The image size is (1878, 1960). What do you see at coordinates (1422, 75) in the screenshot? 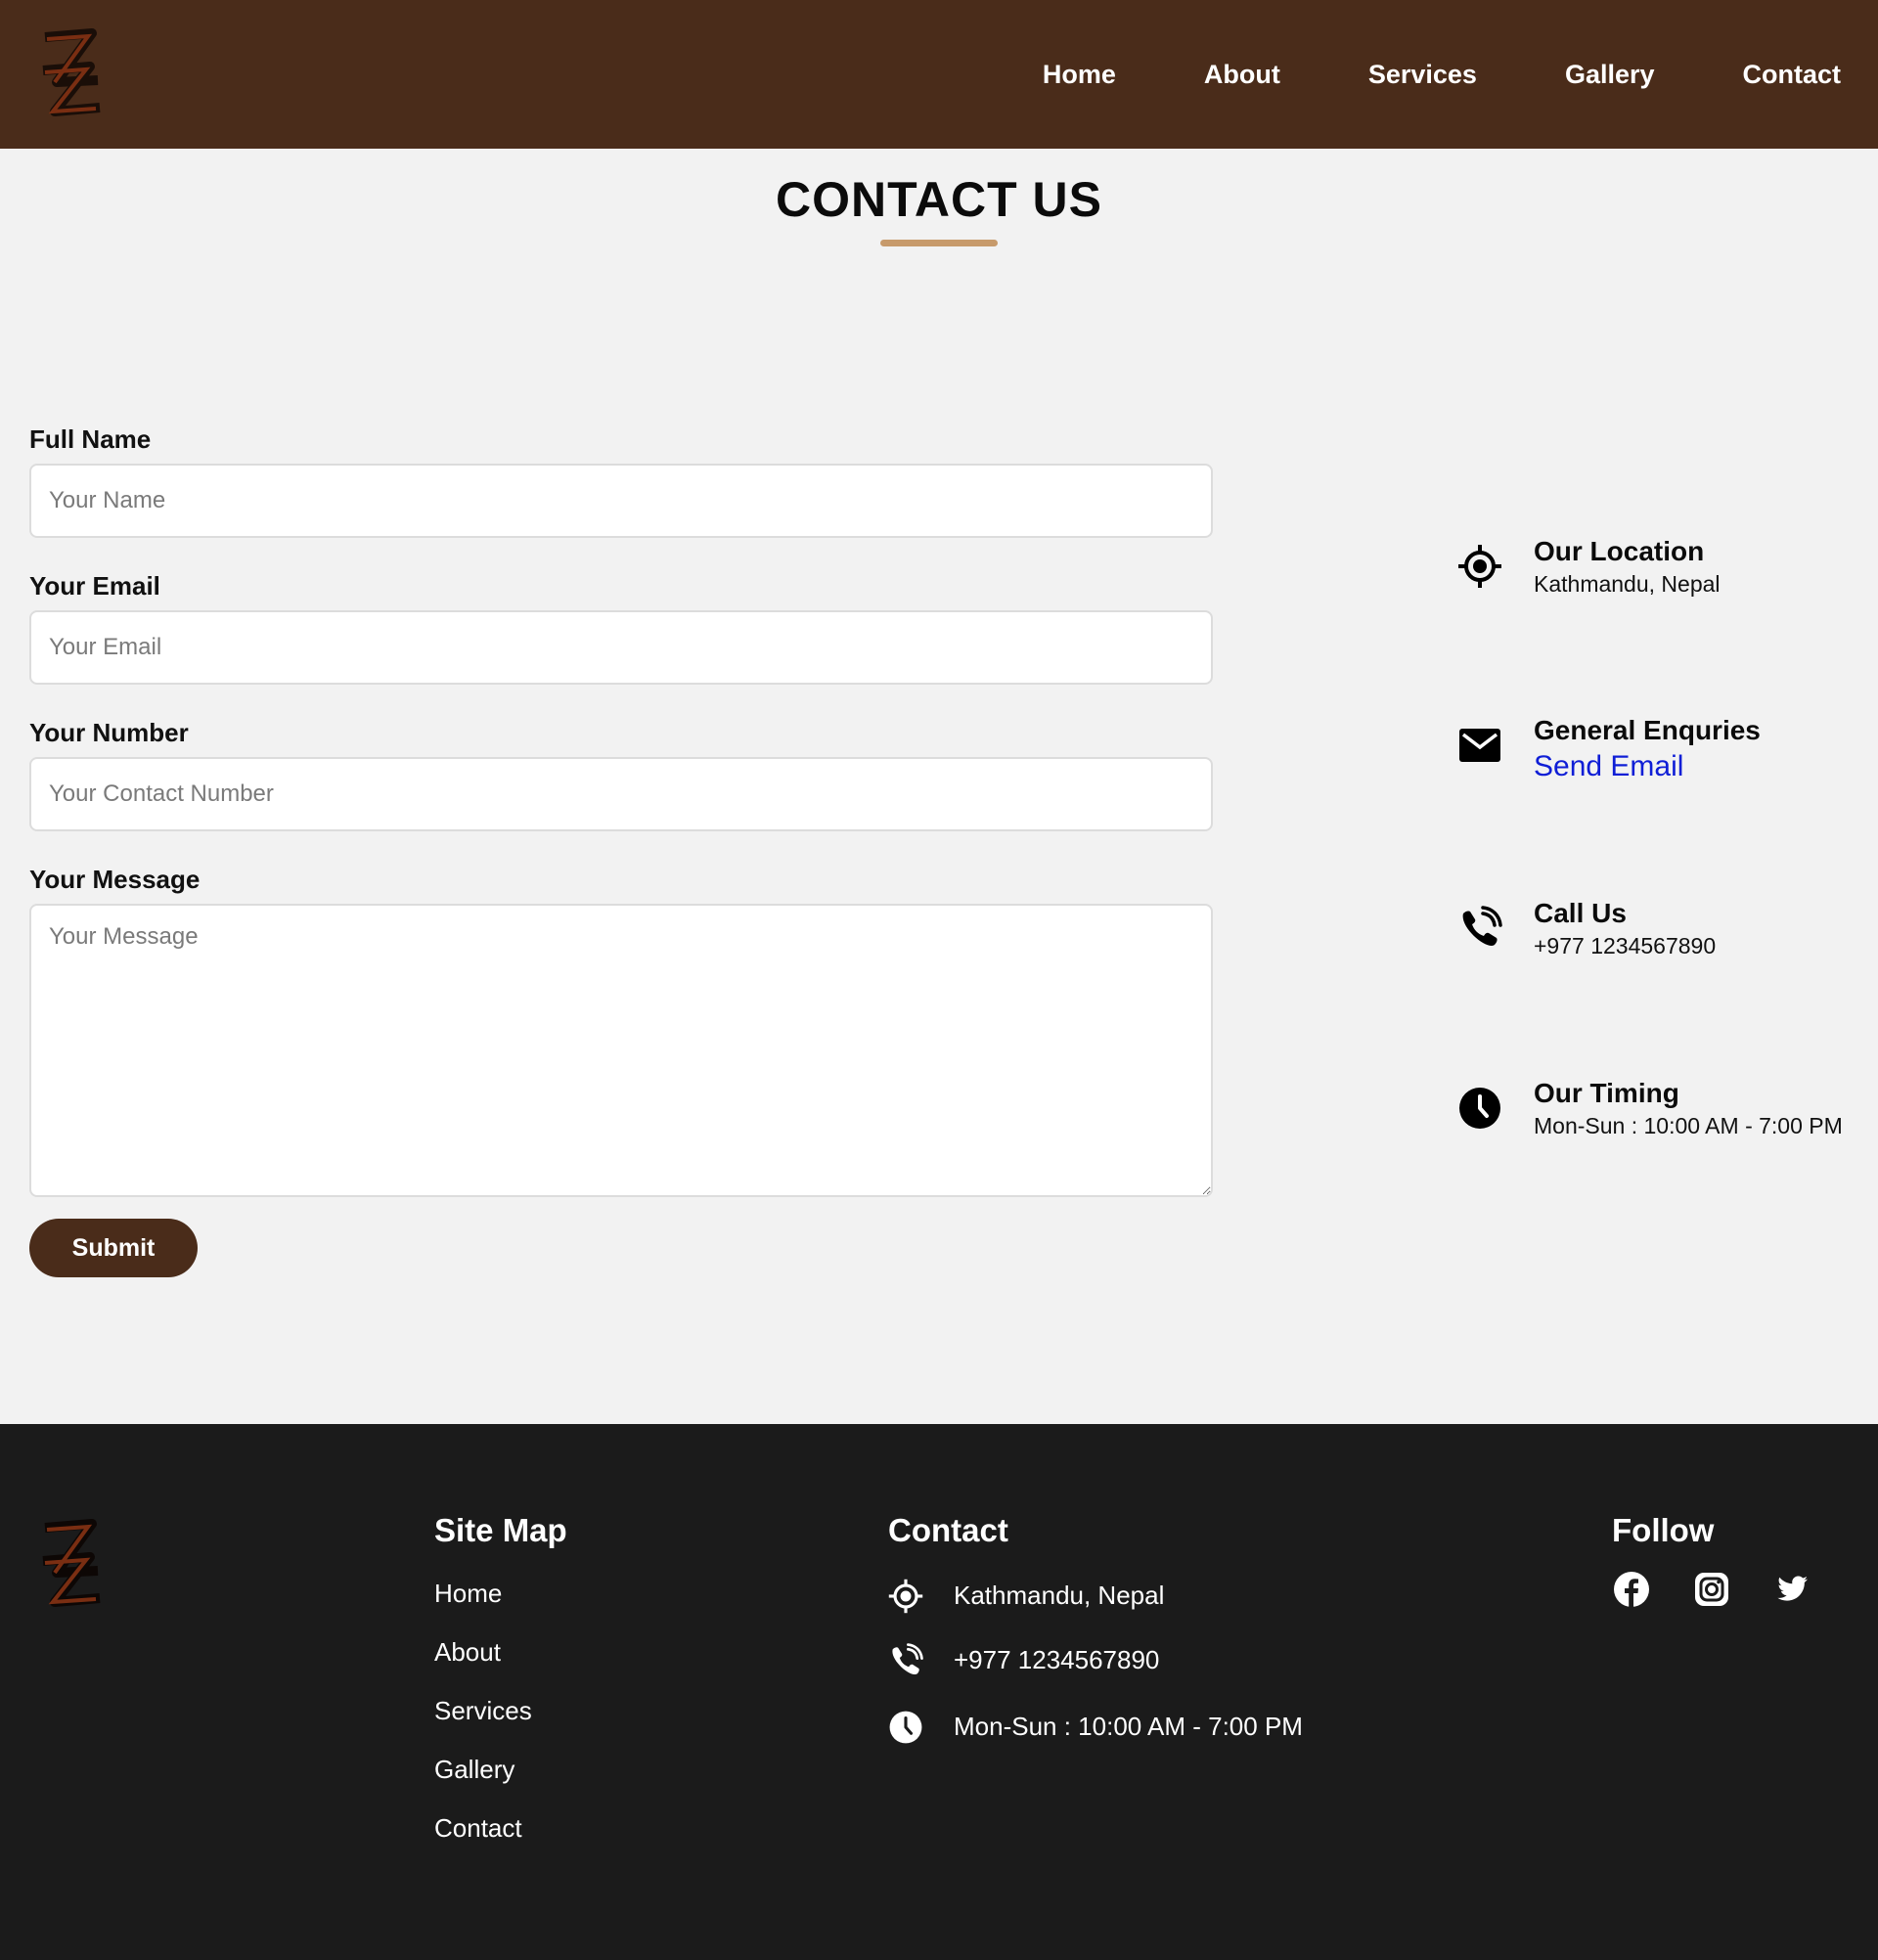
I see `nav-services: Services` at bounding box center [1422, 75].